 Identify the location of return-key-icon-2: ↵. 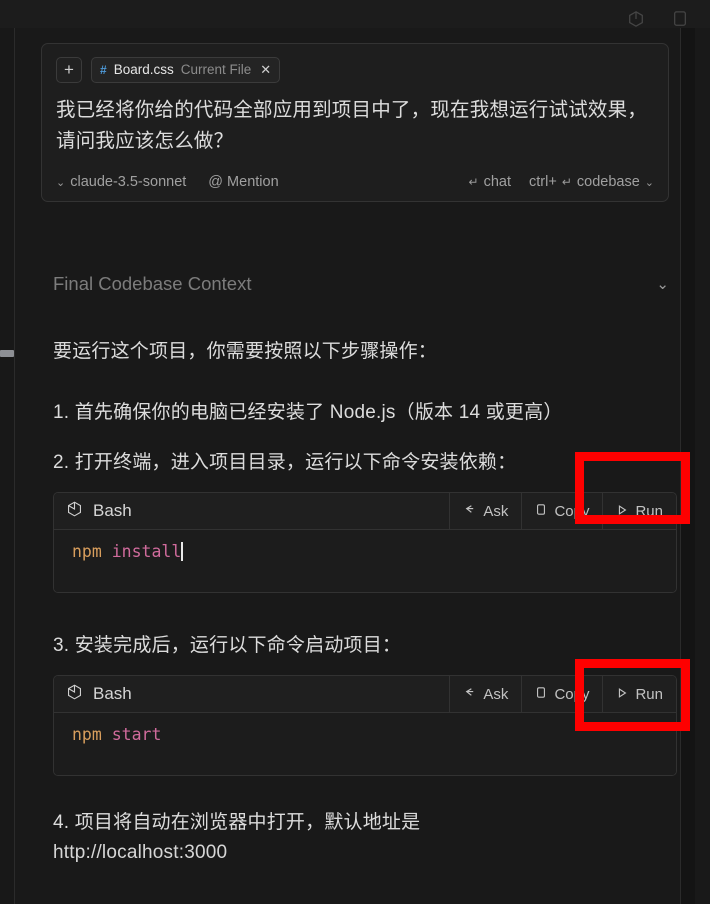
(566, 182).